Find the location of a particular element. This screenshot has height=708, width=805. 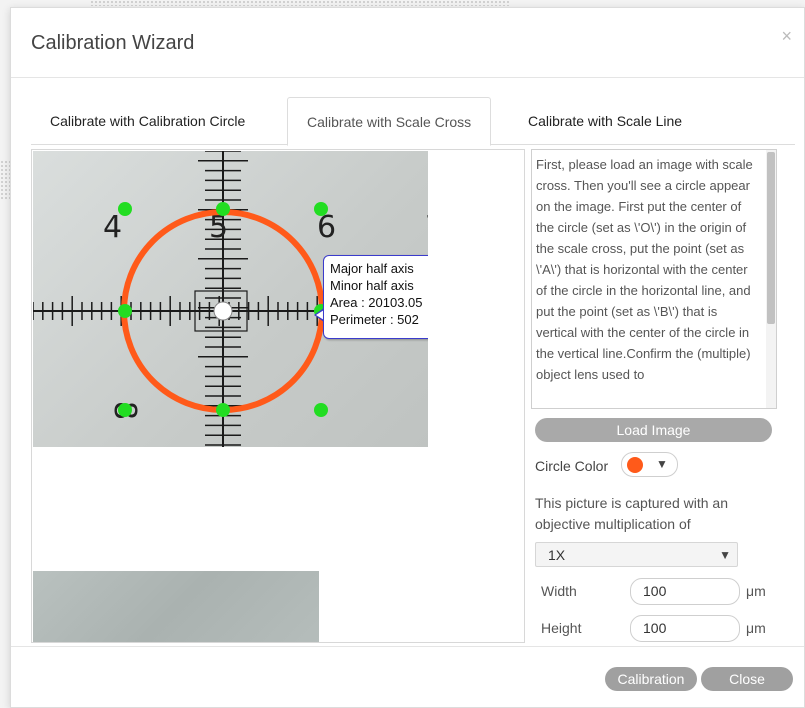

backdrop-pattern is located at coordinates (300, 3).